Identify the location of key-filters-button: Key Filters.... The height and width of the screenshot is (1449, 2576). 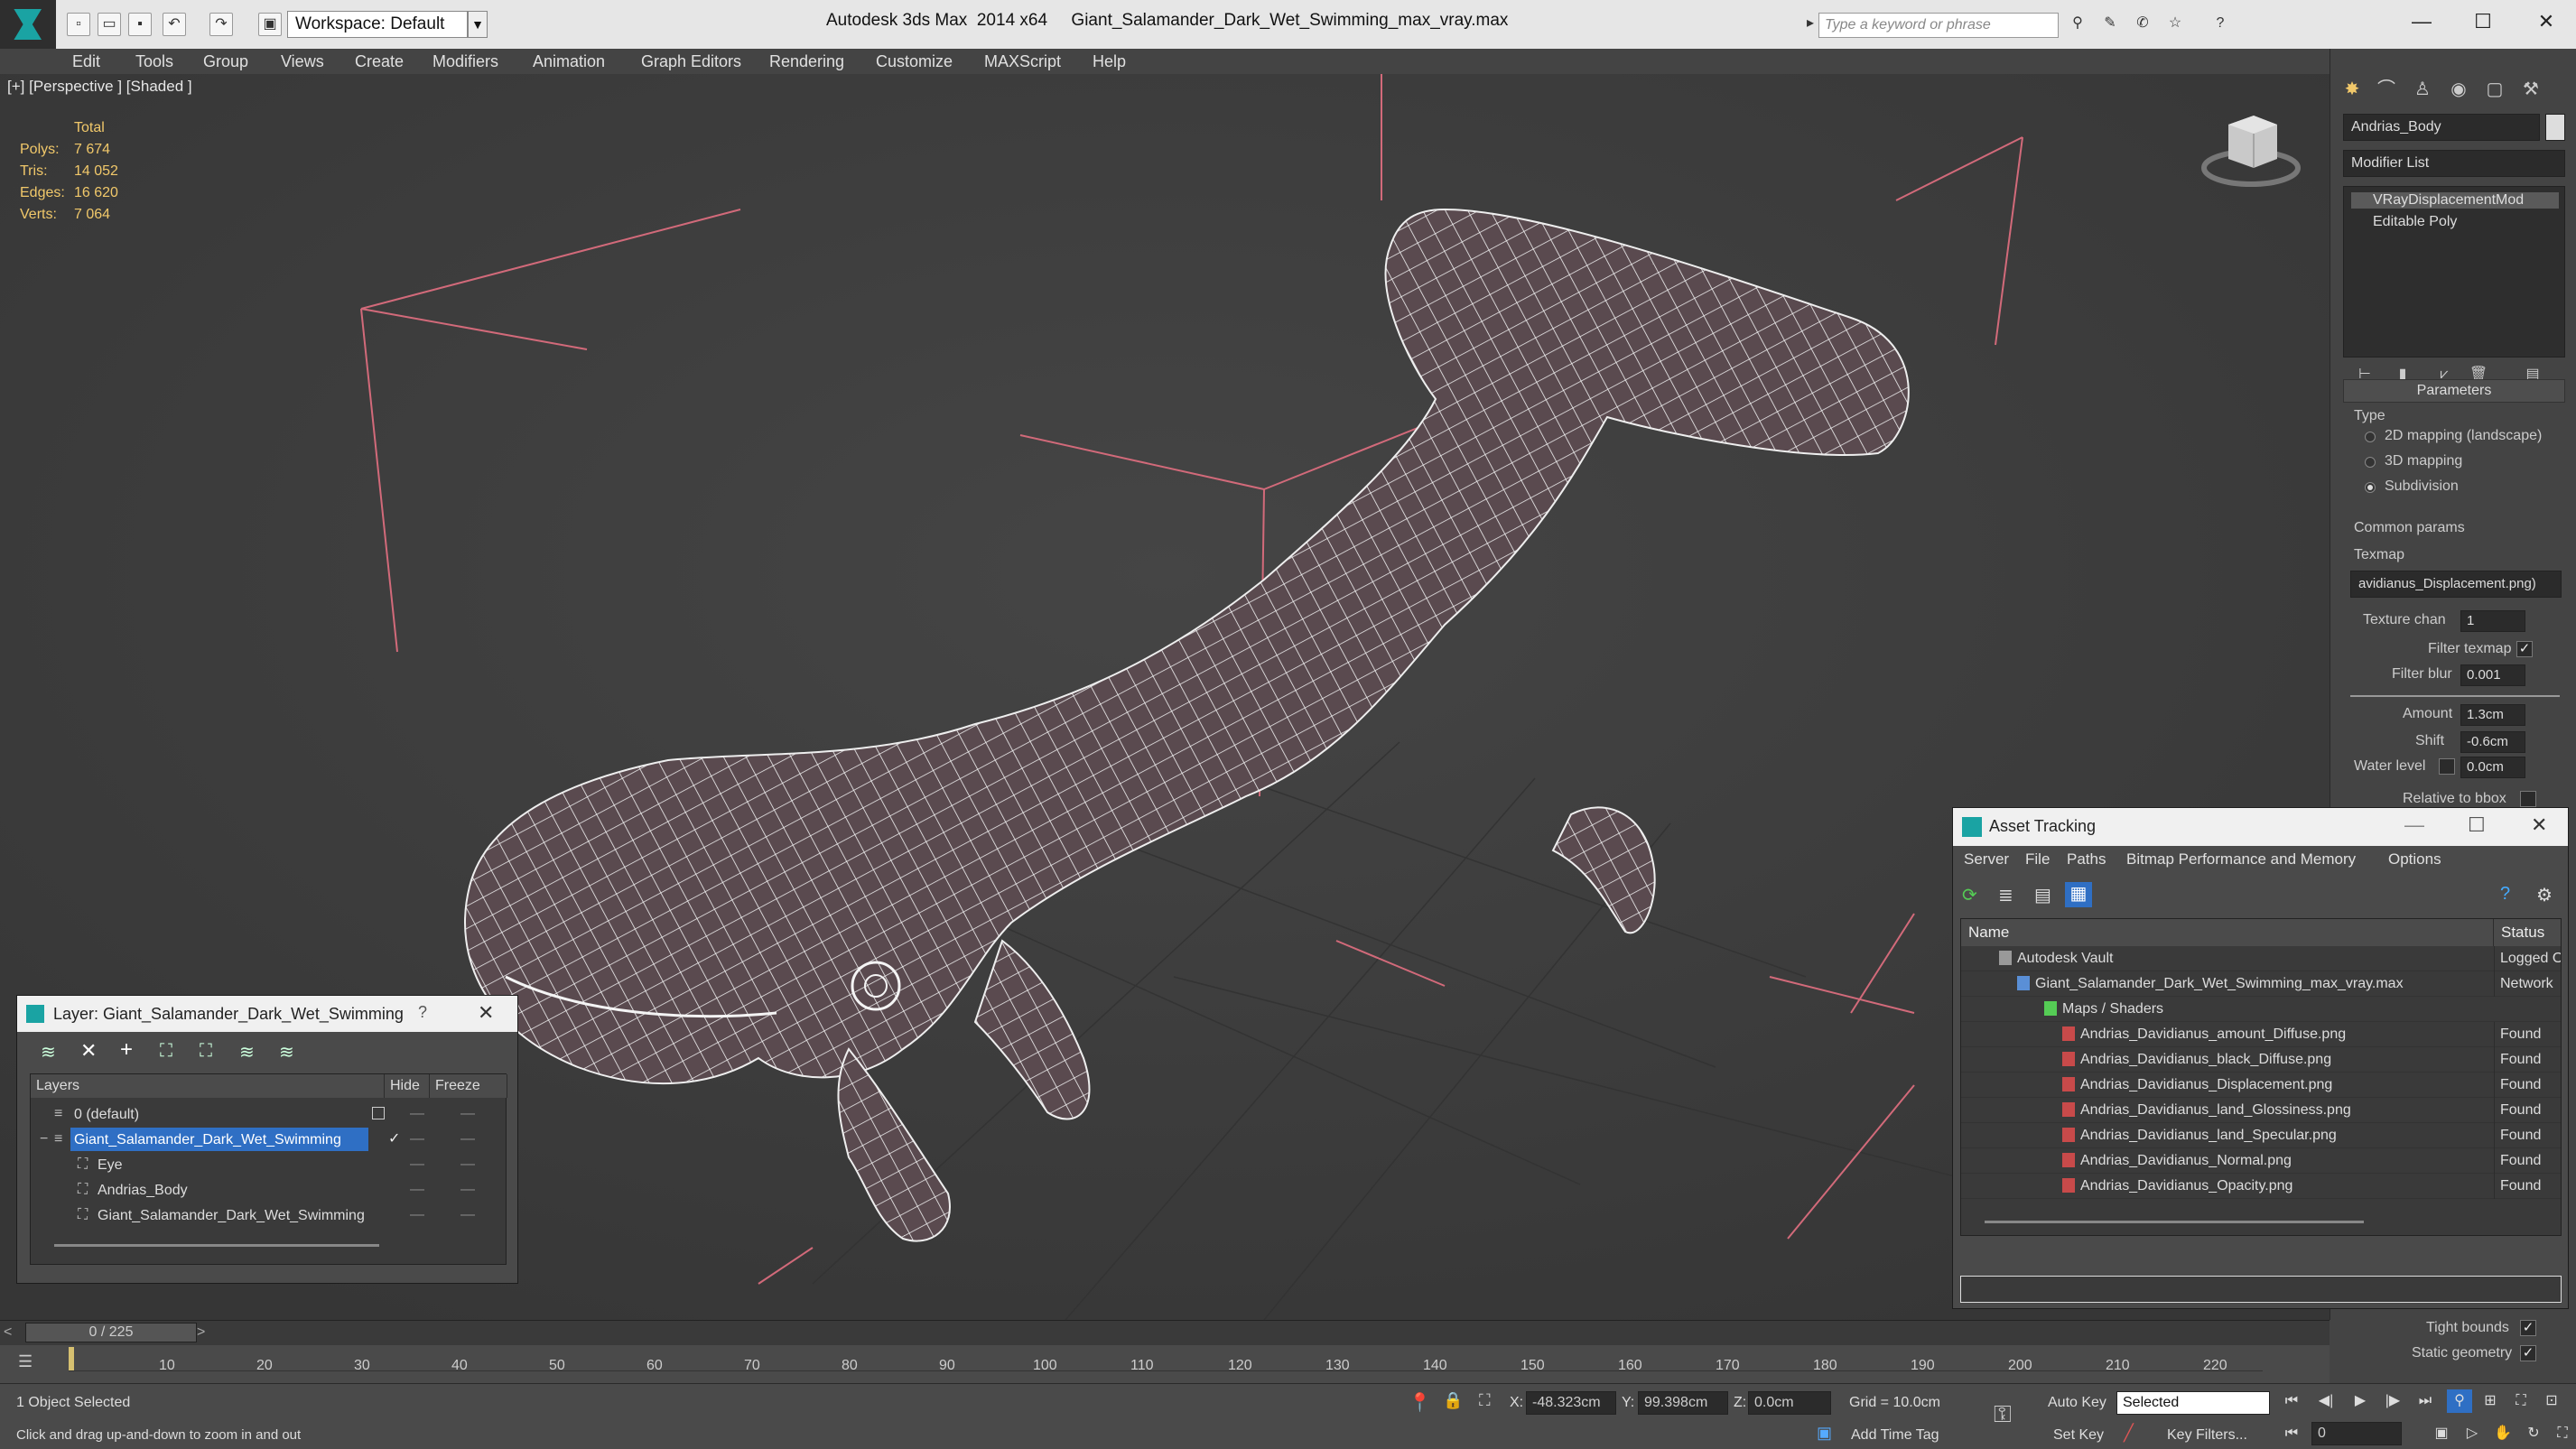
(2207, 1435).